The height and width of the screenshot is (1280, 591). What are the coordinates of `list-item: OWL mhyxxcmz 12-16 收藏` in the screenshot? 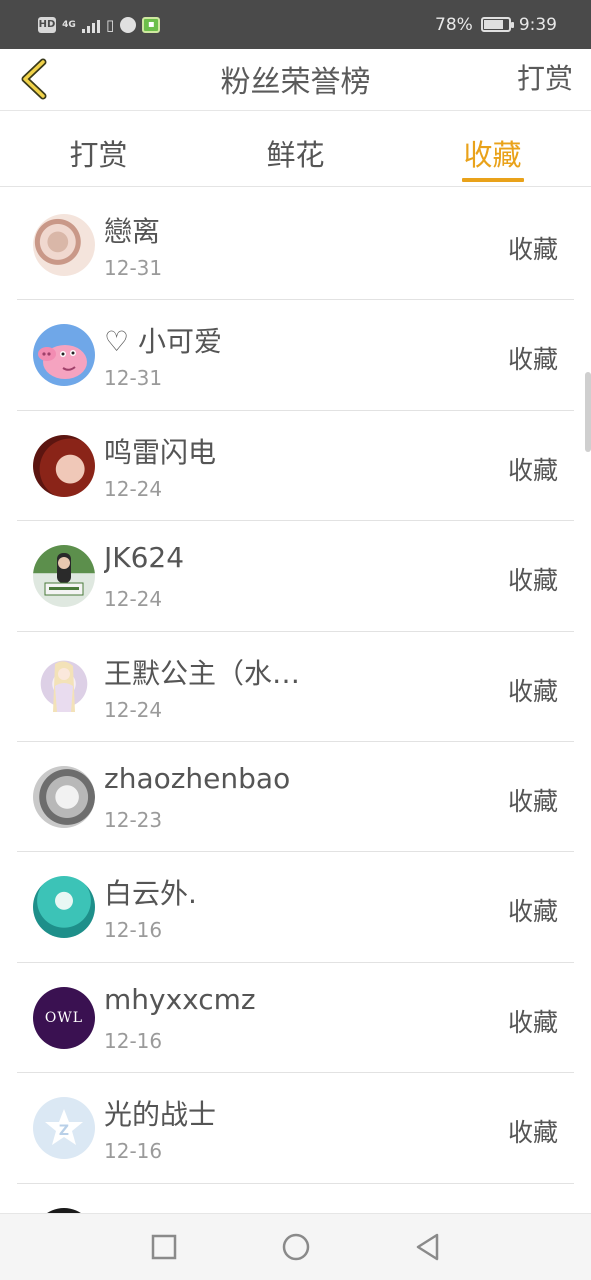 It's located at (295, 1018).